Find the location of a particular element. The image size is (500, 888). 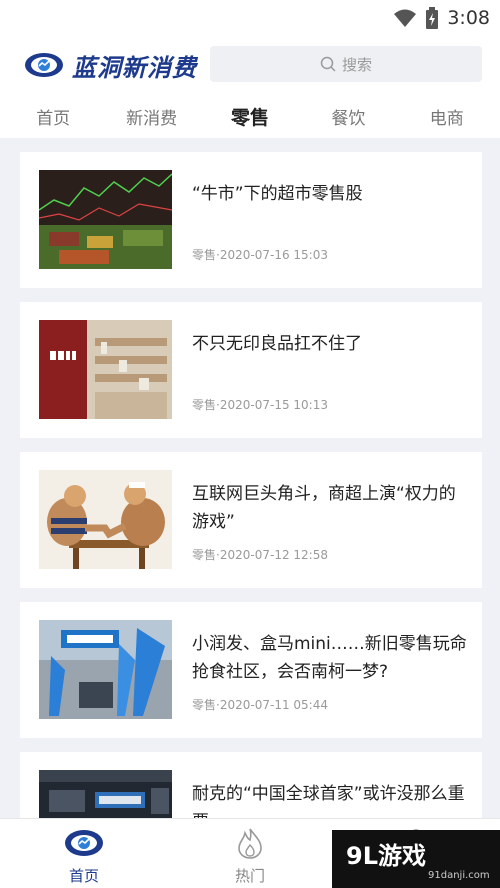

tab-catering: 餐饮 is located at coordinates (348, 116).